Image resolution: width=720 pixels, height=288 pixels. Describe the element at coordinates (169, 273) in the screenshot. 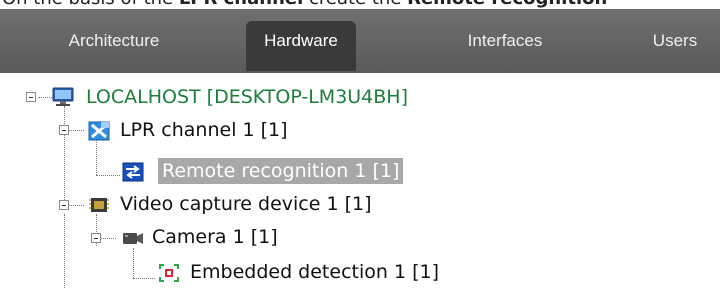

I see `embedded-detection-icon` at that location.